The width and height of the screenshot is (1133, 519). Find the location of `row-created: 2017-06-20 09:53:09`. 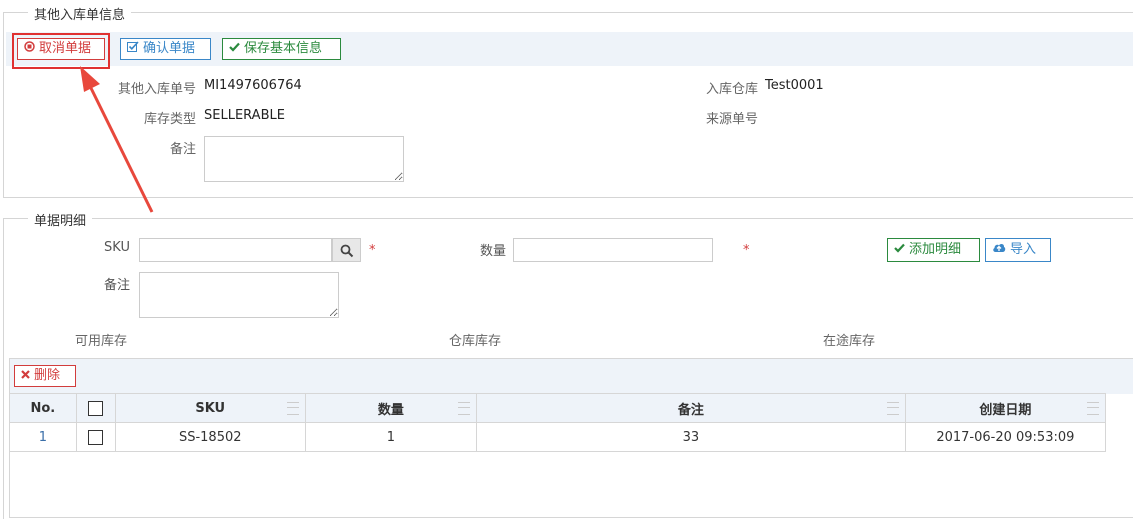

row-created: 2017-06-20 09:53:09 is located at coordinates (1005, 437).